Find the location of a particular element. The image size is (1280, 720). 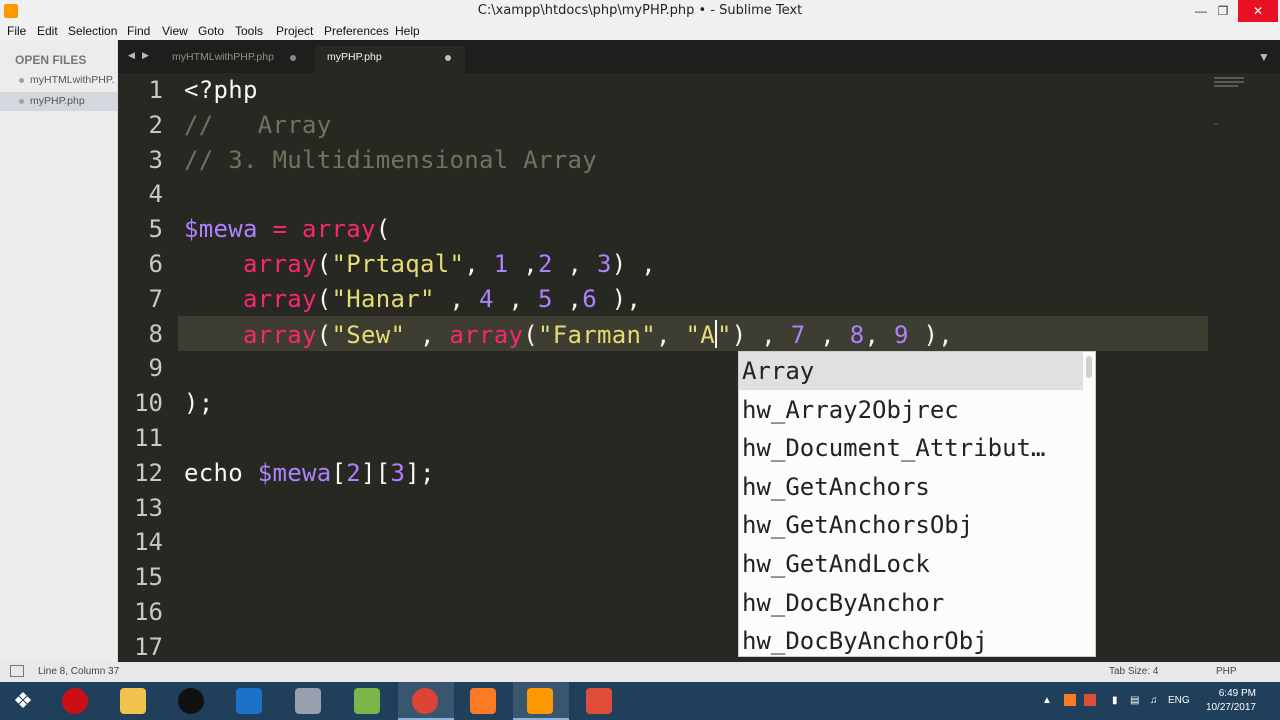

line-number: 11 is located at coordinates (148, 438).